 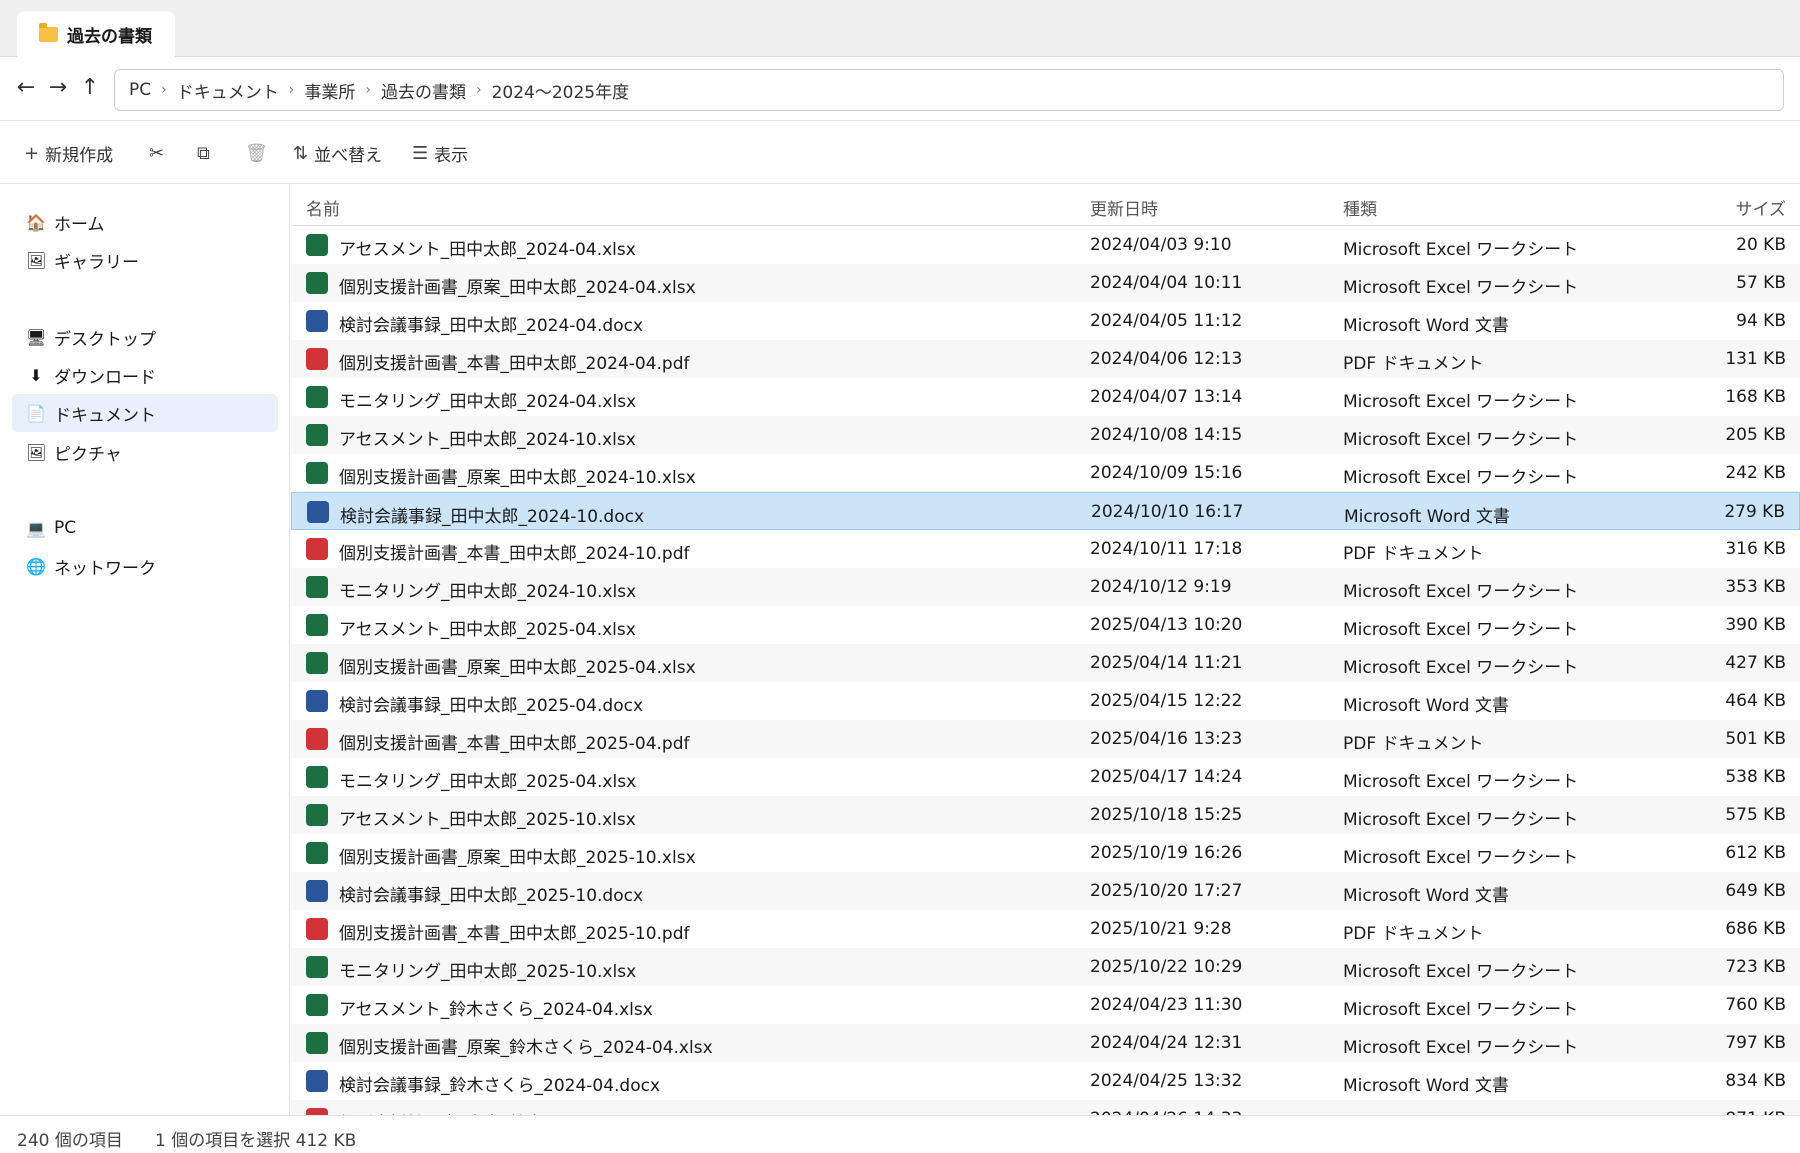 I want to click on file-name: モニタリング_田中太郎_2025-10.xlsx, so click(x=488, y=972).